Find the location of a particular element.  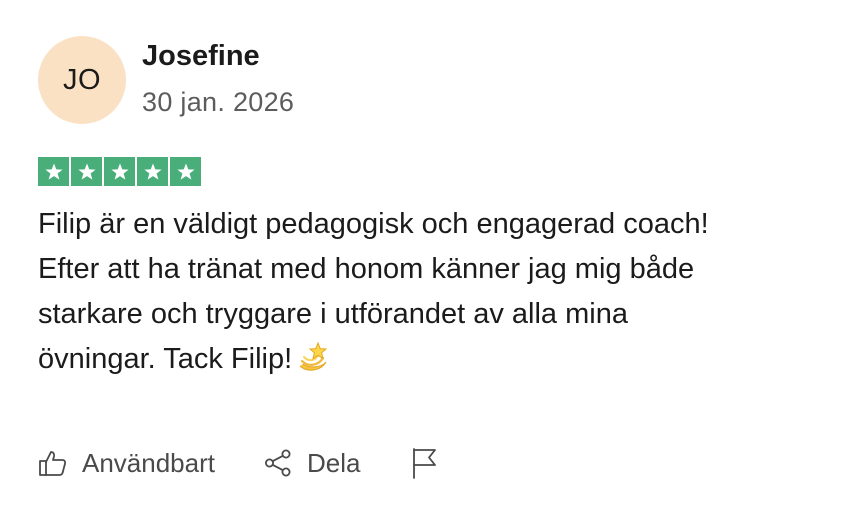

avatar: JO is located at coordinates (82, 80).